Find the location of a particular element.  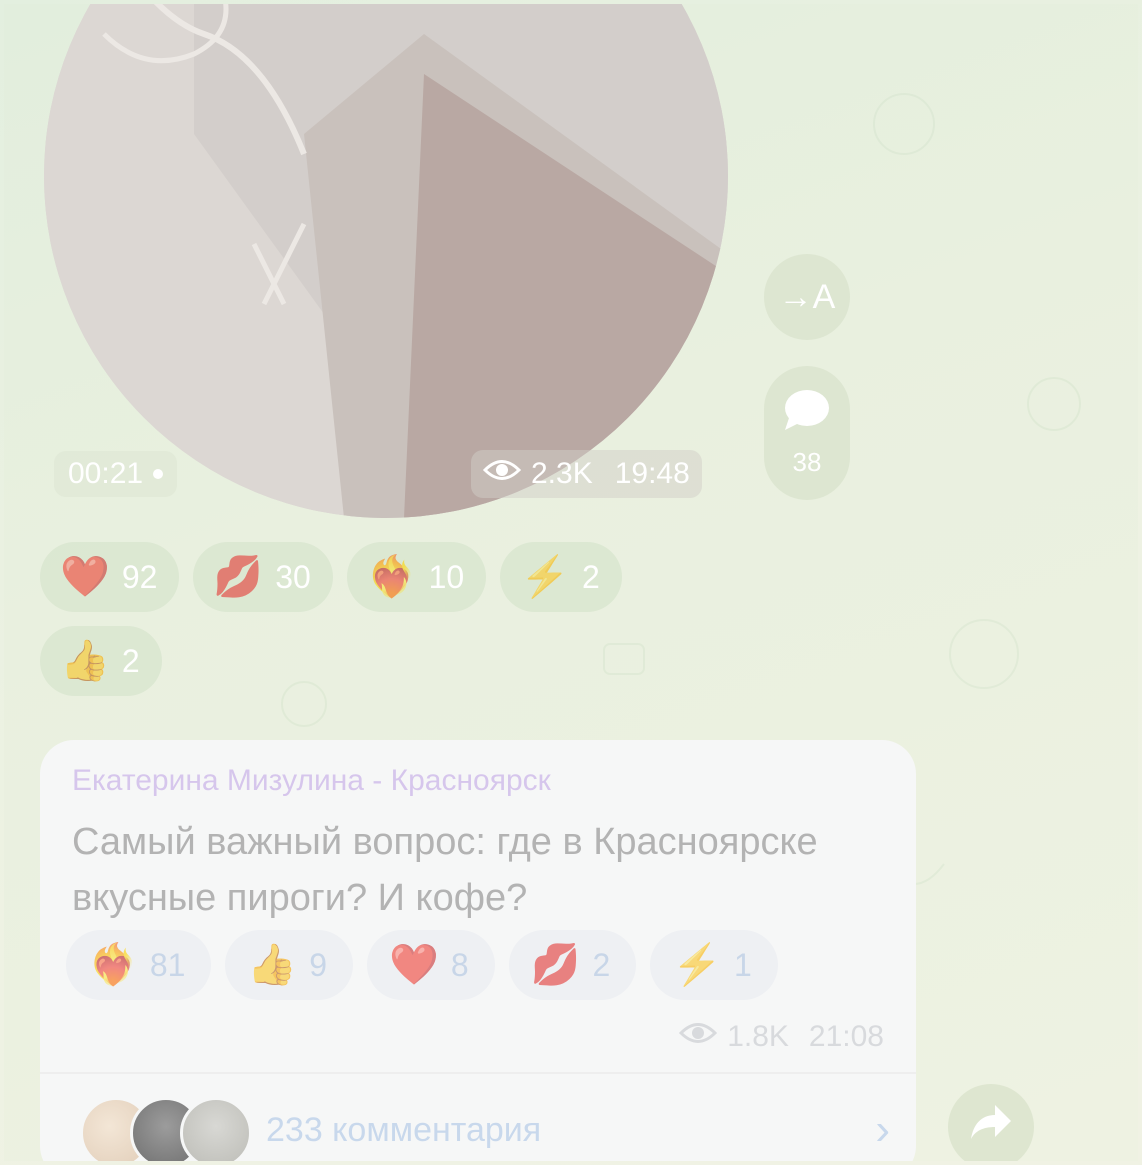

reaction-heart: ❤️ 92 is located at coordinates (110, 577).